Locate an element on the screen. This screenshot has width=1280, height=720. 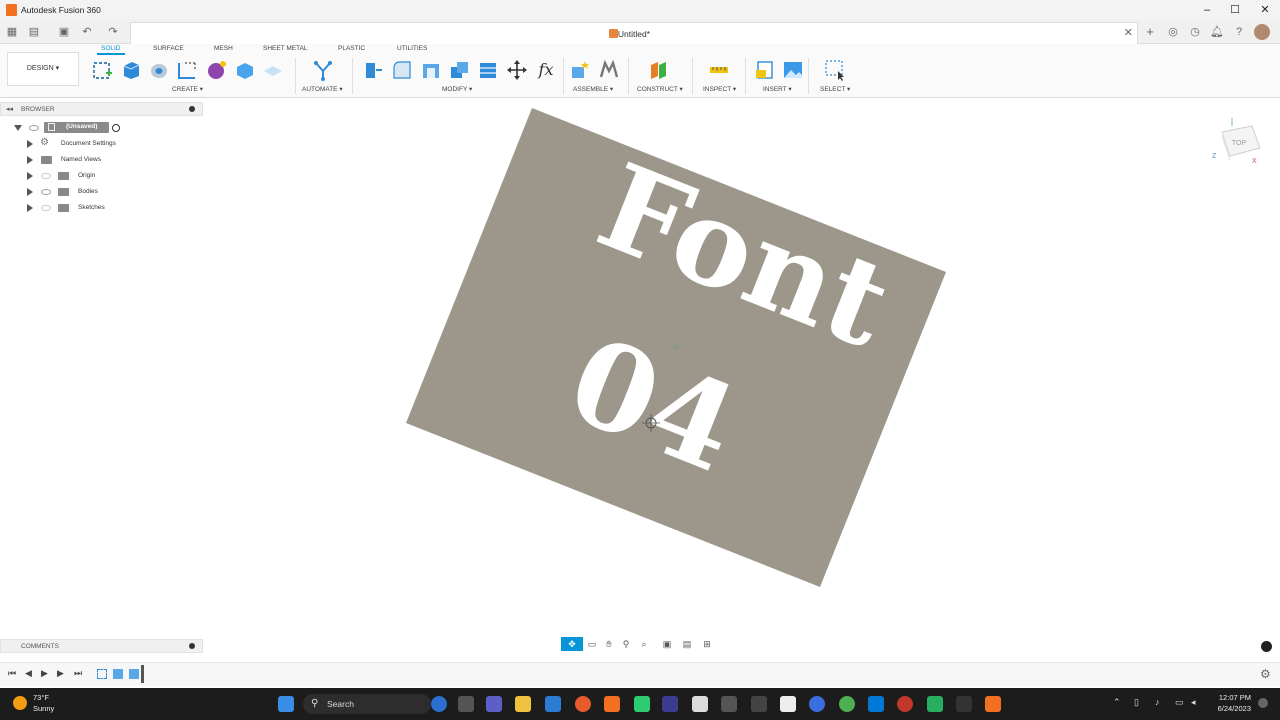
parameters-fx-icon: fx is located at coordinates (546, 70).